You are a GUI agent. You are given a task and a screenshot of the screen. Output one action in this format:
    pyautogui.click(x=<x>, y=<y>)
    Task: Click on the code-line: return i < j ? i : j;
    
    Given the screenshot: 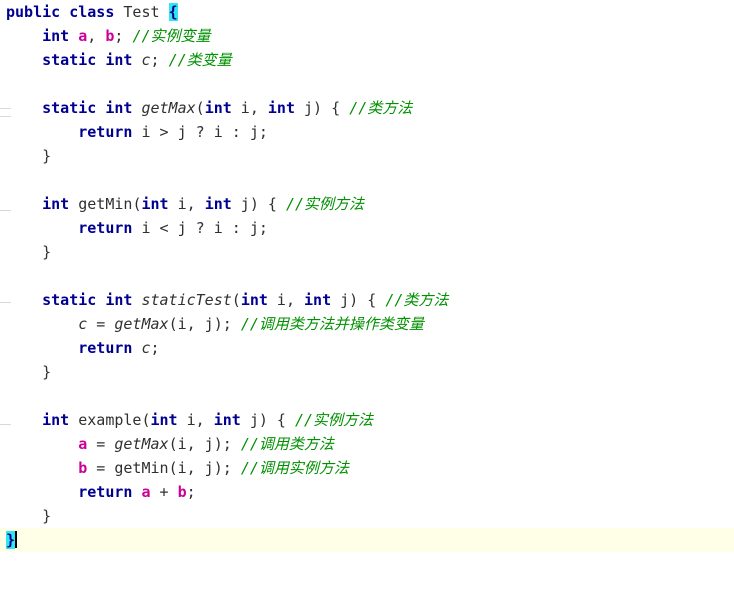 What is the action you would take?
    pyautogui.click(x=367, y=228)
    